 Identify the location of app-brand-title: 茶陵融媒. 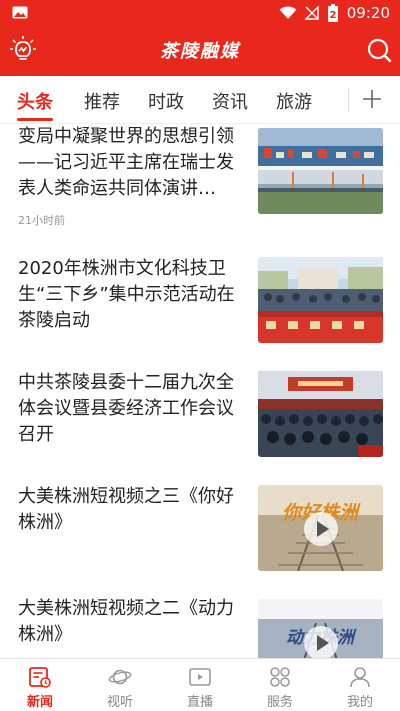
(200, 51).